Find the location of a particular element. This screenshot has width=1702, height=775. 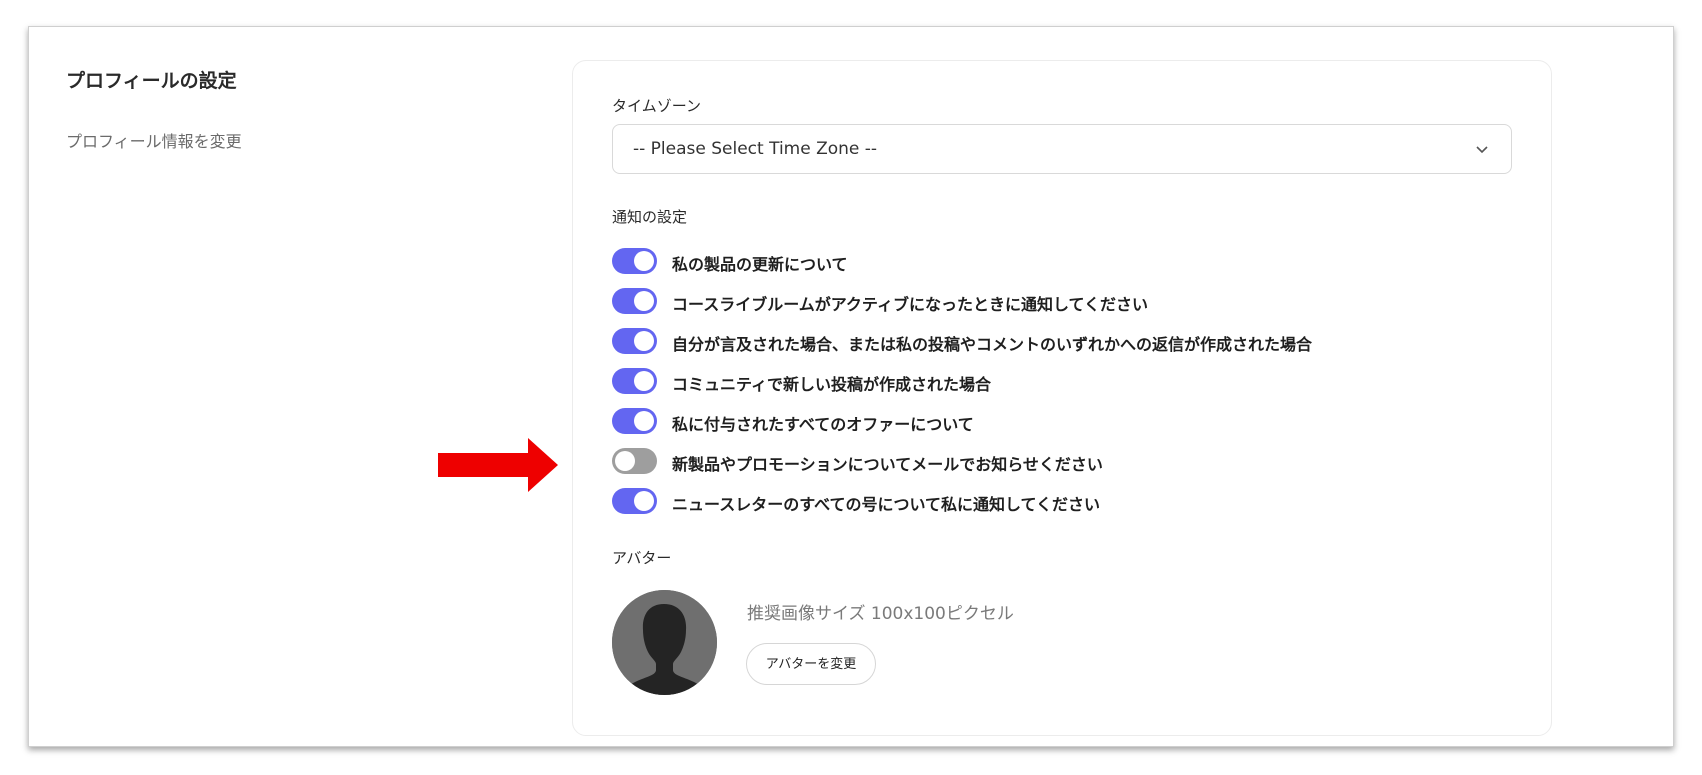

timezone-select: -- Please Select Time Zone -- is located at coordinates (1062, 149).